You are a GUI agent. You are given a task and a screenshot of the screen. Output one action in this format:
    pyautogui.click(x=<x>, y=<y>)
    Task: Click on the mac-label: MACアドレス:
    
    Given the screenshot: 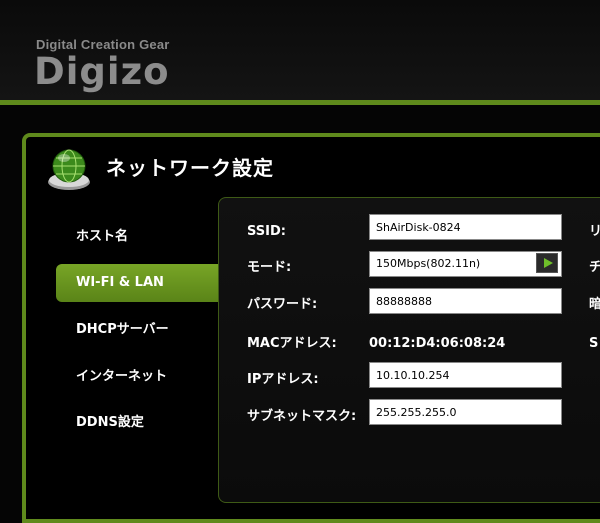 What is the action you would take?
    pyautogui.click(x=292, y=343)
    